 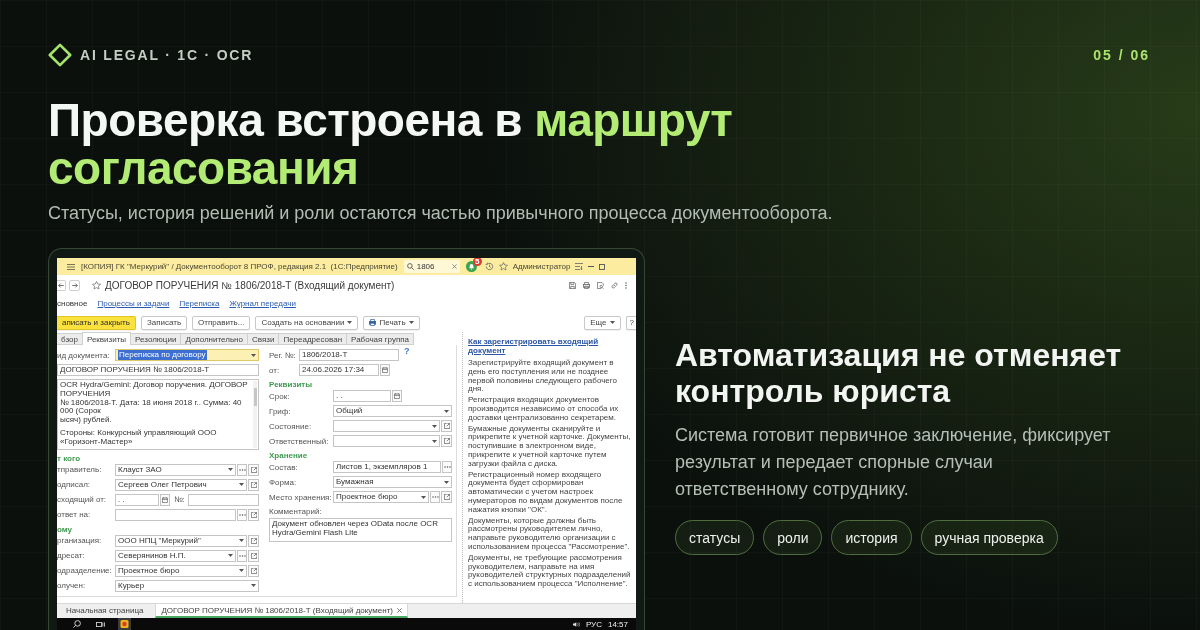 I want to click on clear-icon, so click(x=454, y=266).